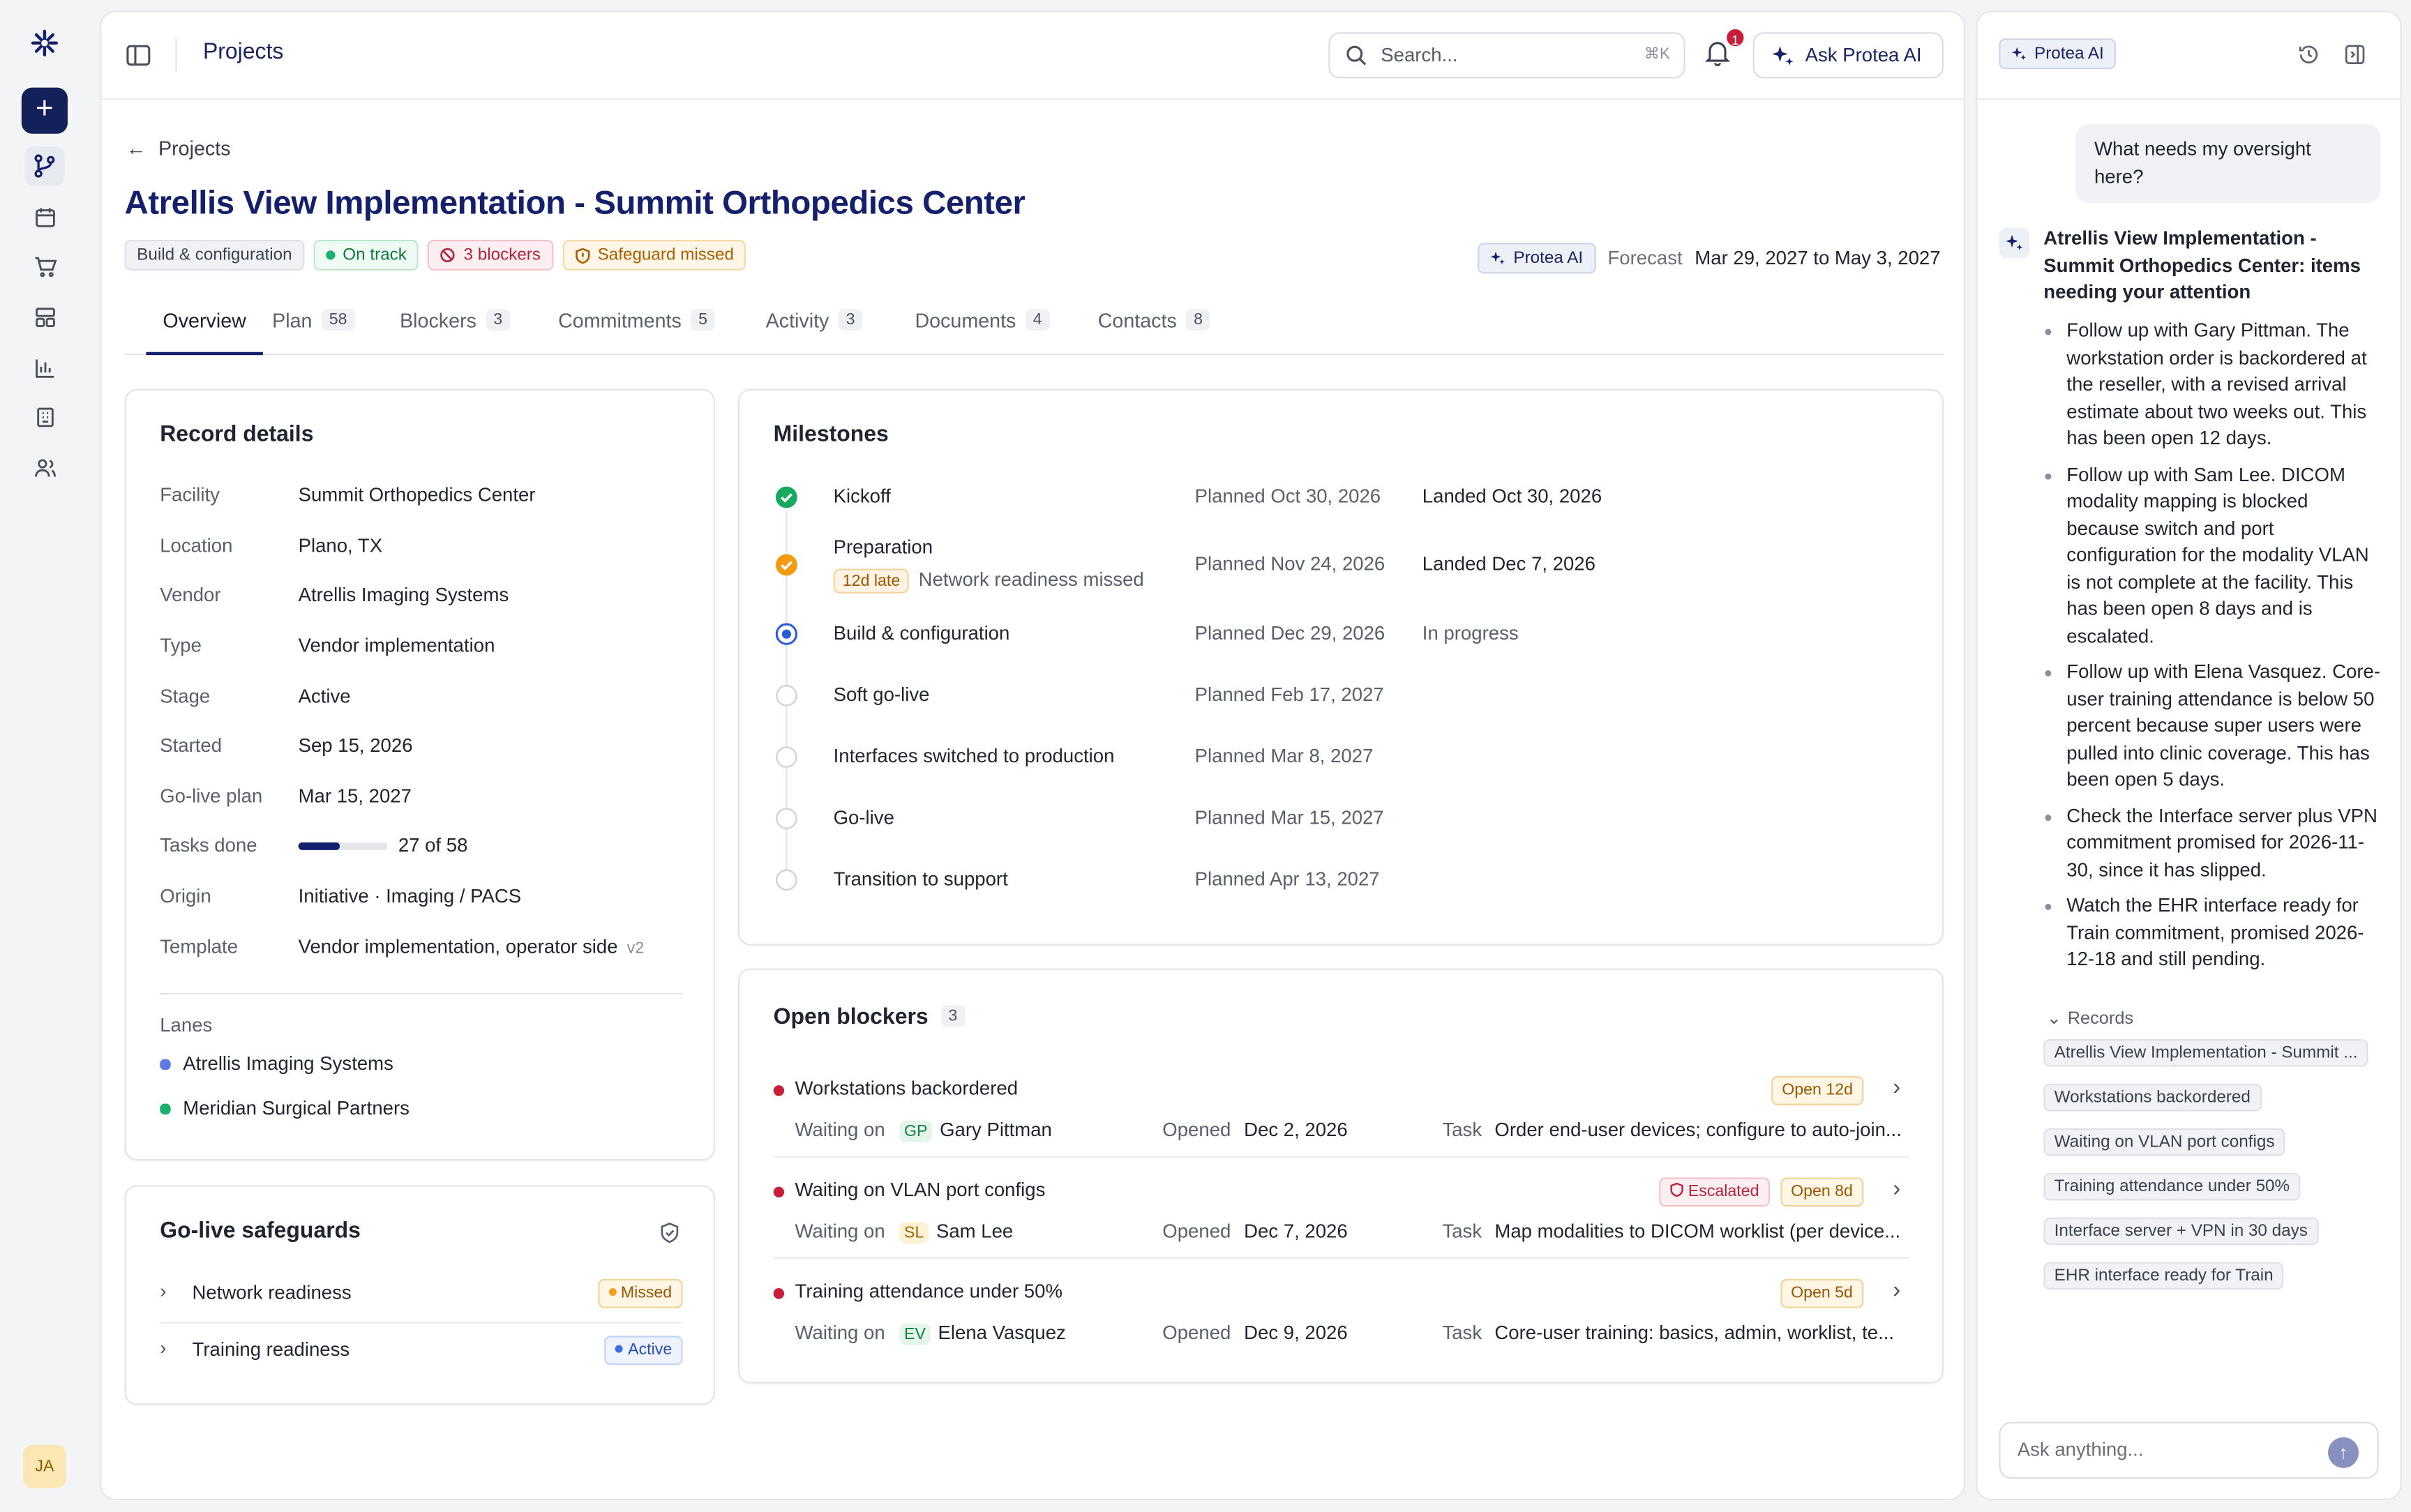 The image size is (2411, 1512). Describe the element at coordinates (2189, 57) in the screenshot. I see `ai-panel-header: Protea AI` at that location.